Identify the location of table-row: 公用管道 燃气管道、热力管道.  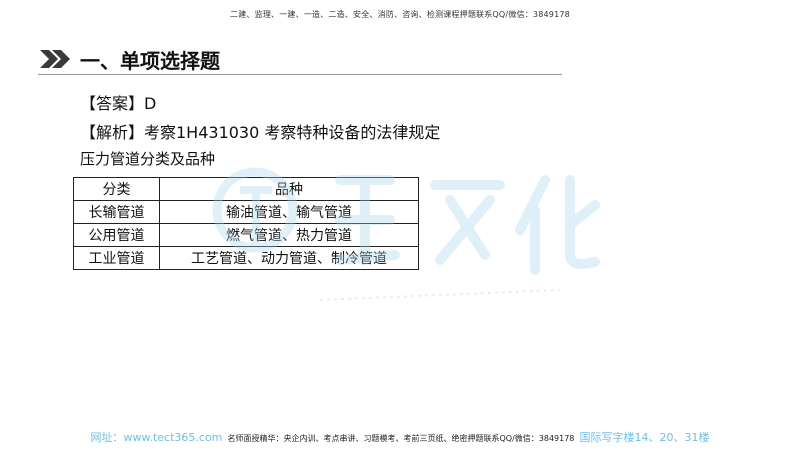
(246, 235).